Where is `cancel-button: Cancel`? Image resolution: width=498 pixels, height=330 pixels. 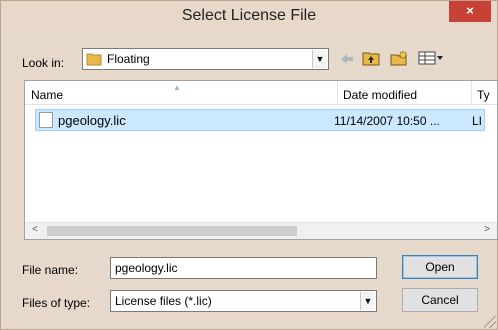 cancel-button: Cancel is located at coordinates (440, 300).